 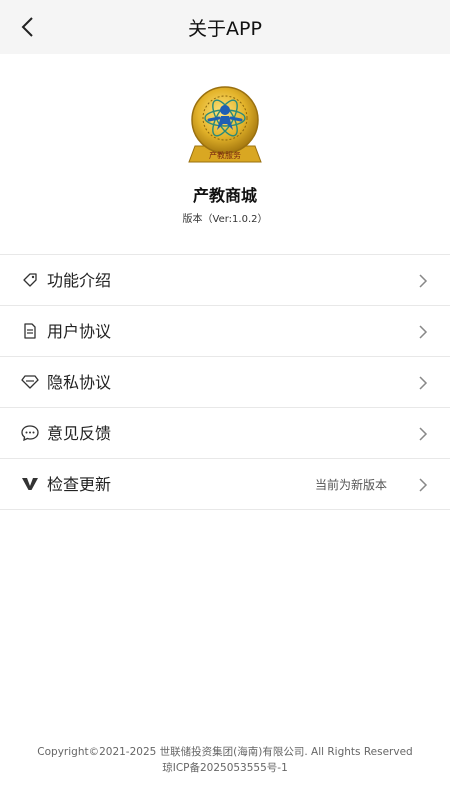 I want to click on menu-item-feedback: 意见反馈, so click(x=225, y=433).